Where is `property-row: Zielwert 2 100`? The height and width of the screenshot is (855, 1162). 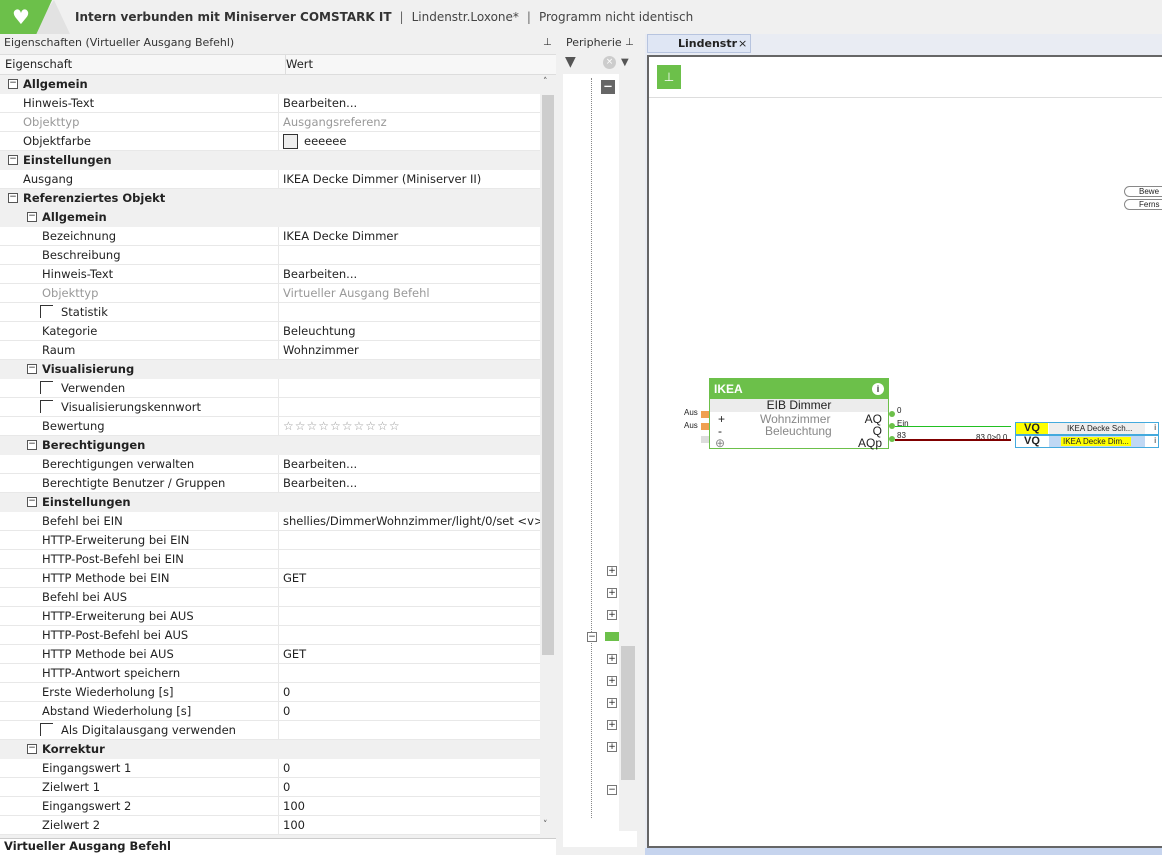 property-row: Zielwert 2 100 is located at coordinates (270, 825).